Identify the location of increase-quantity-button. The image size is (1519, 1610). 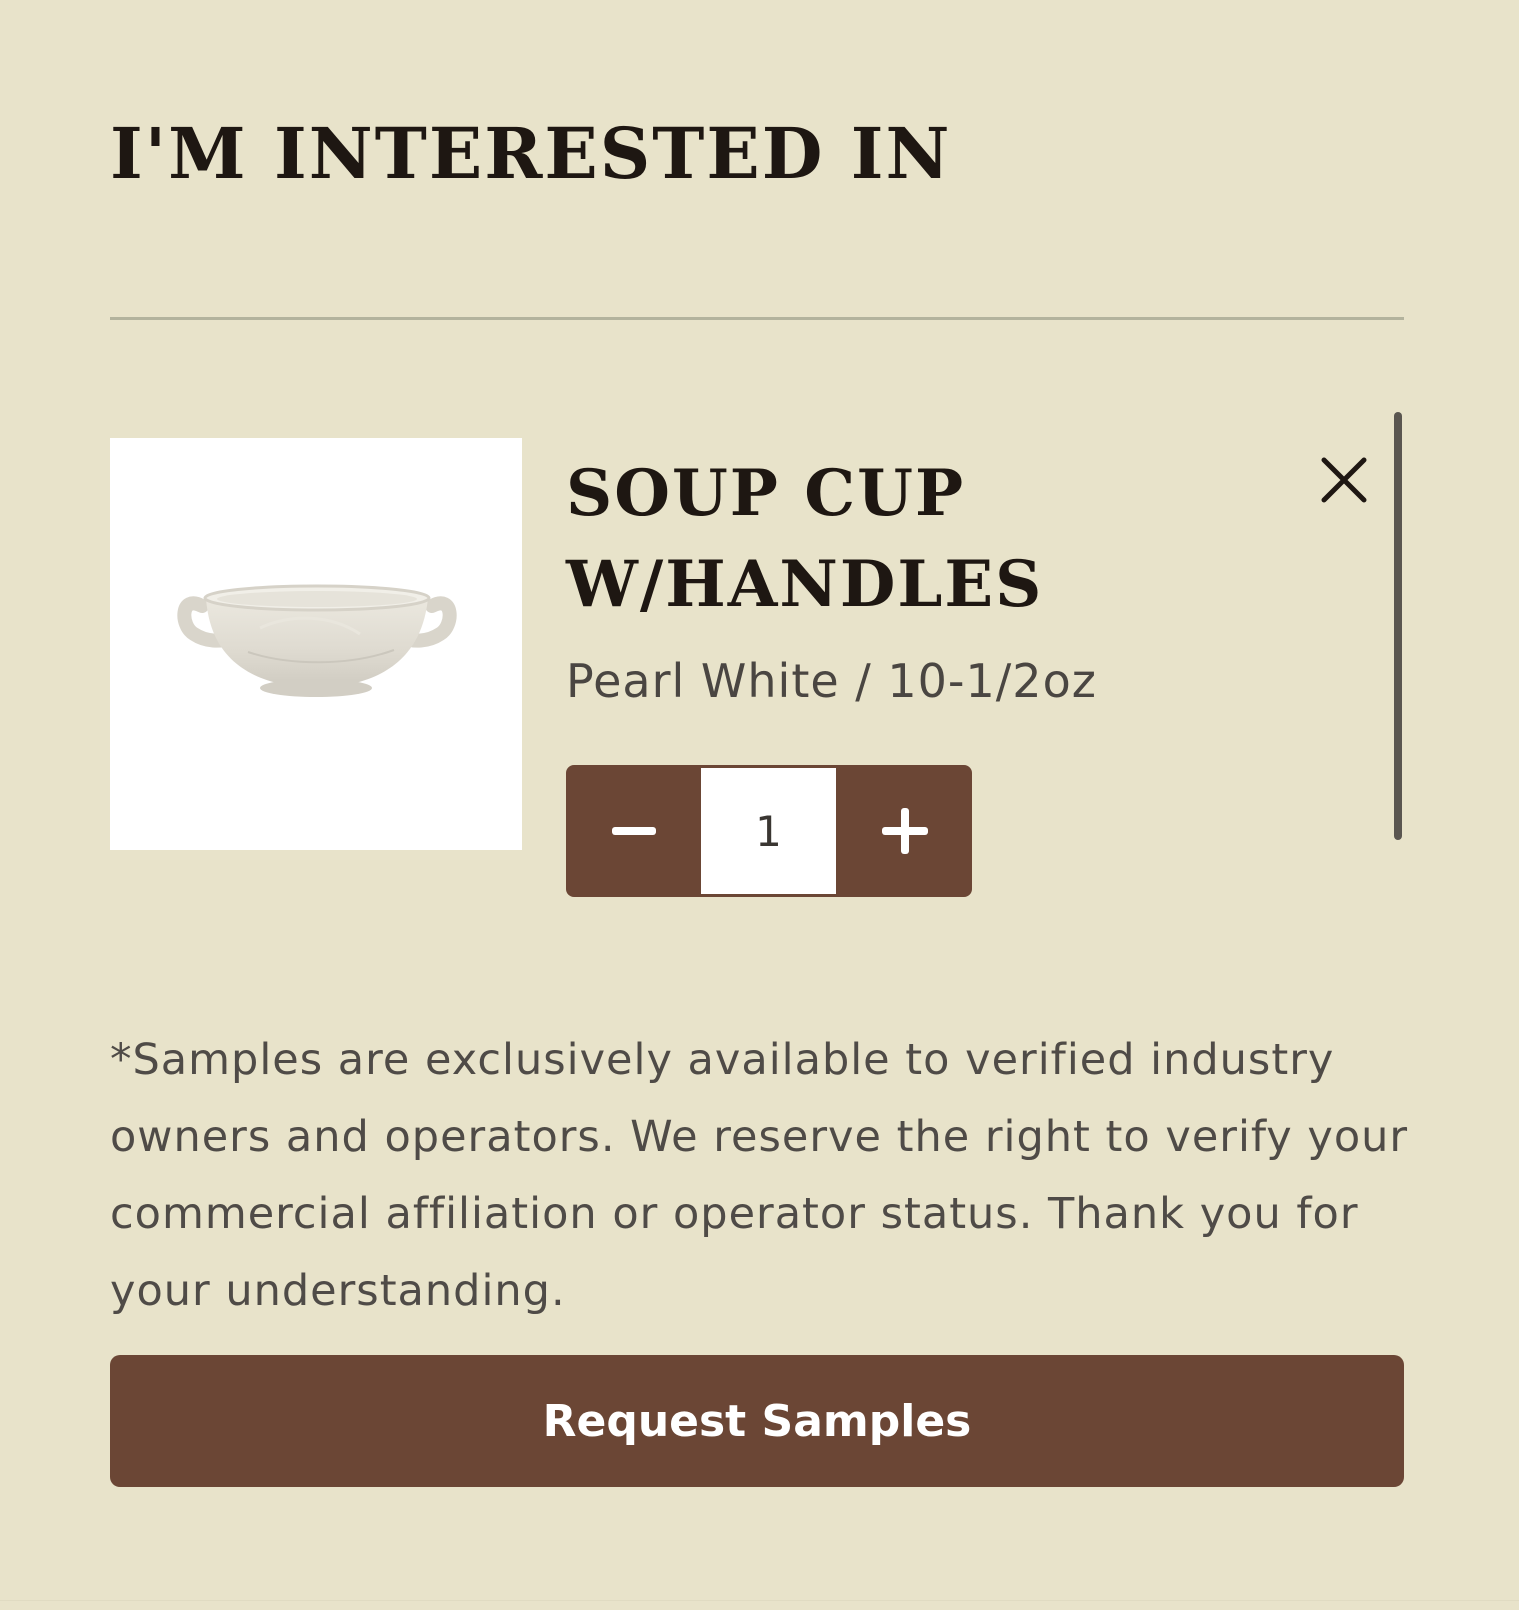
(905, 831).